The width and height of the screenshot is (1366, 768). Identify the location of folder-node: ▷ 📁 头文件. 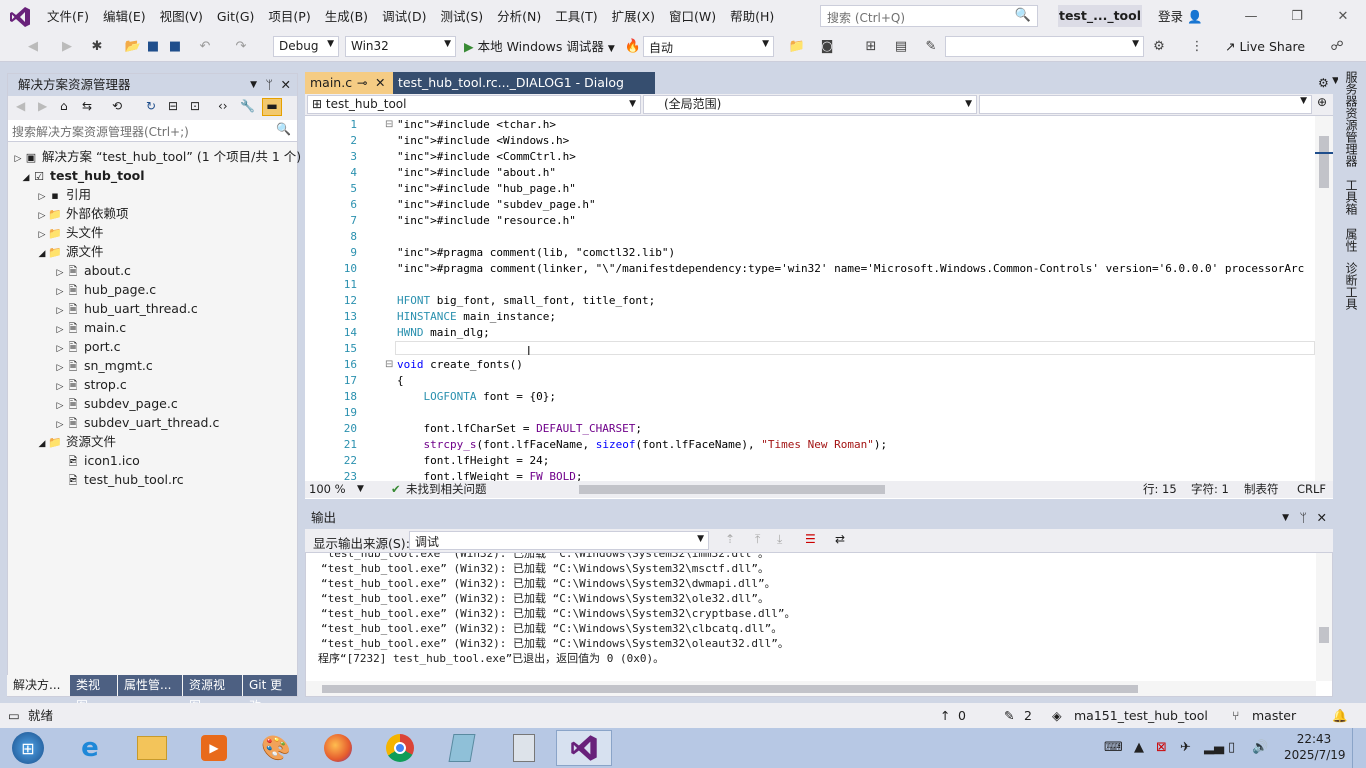
(56, 232).